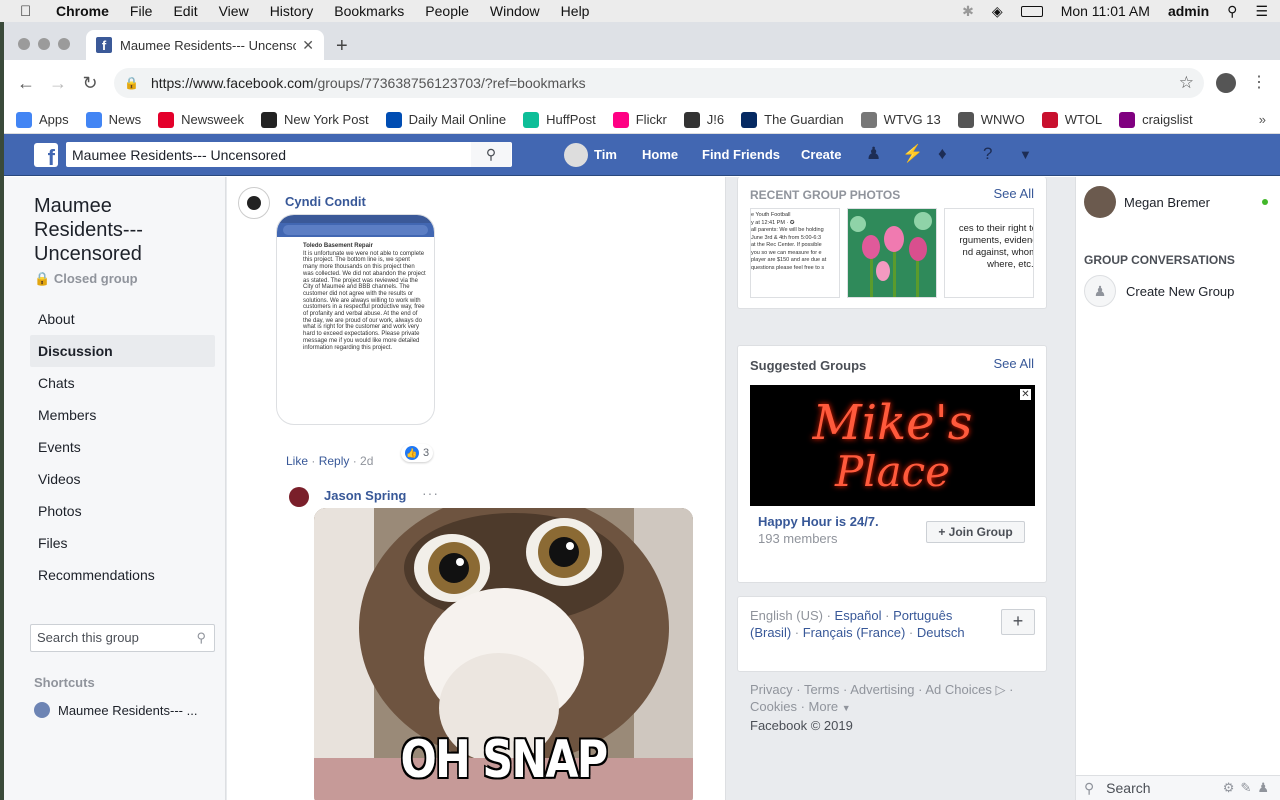 The width and height of the screenshot is (1280, 800). Describe the element at coordinates (131, 83) in the screenshot. I see `lock-icon: 🔒` at that location.